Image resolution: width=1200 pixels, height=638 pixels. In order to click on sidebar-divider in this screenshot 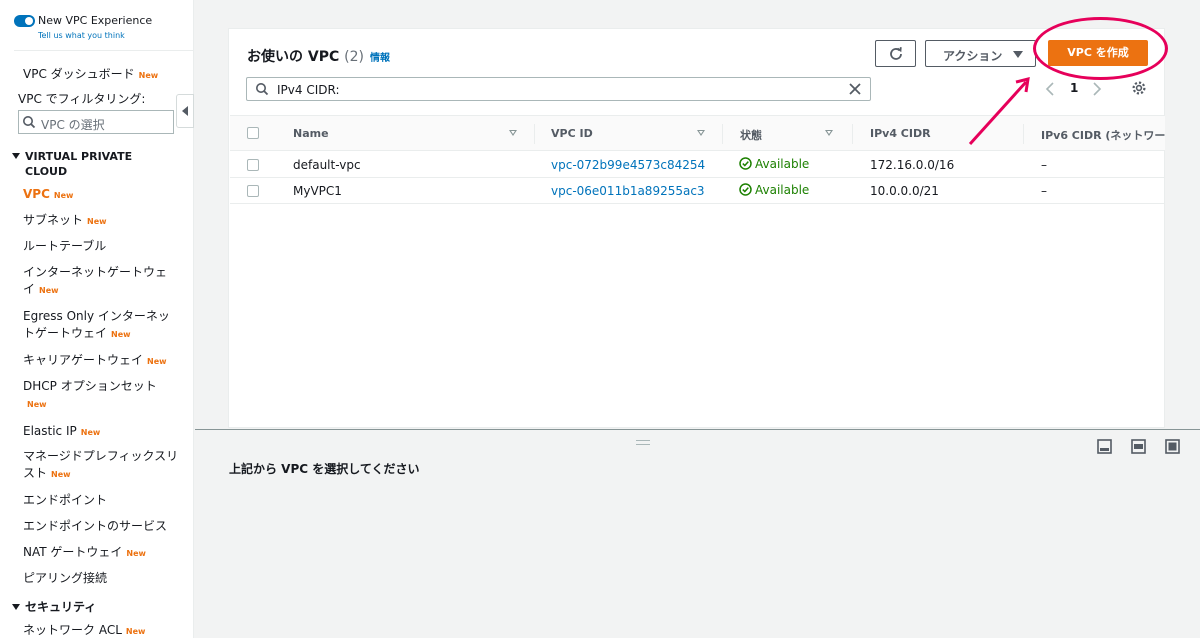, I will do `click(103, 50)`.